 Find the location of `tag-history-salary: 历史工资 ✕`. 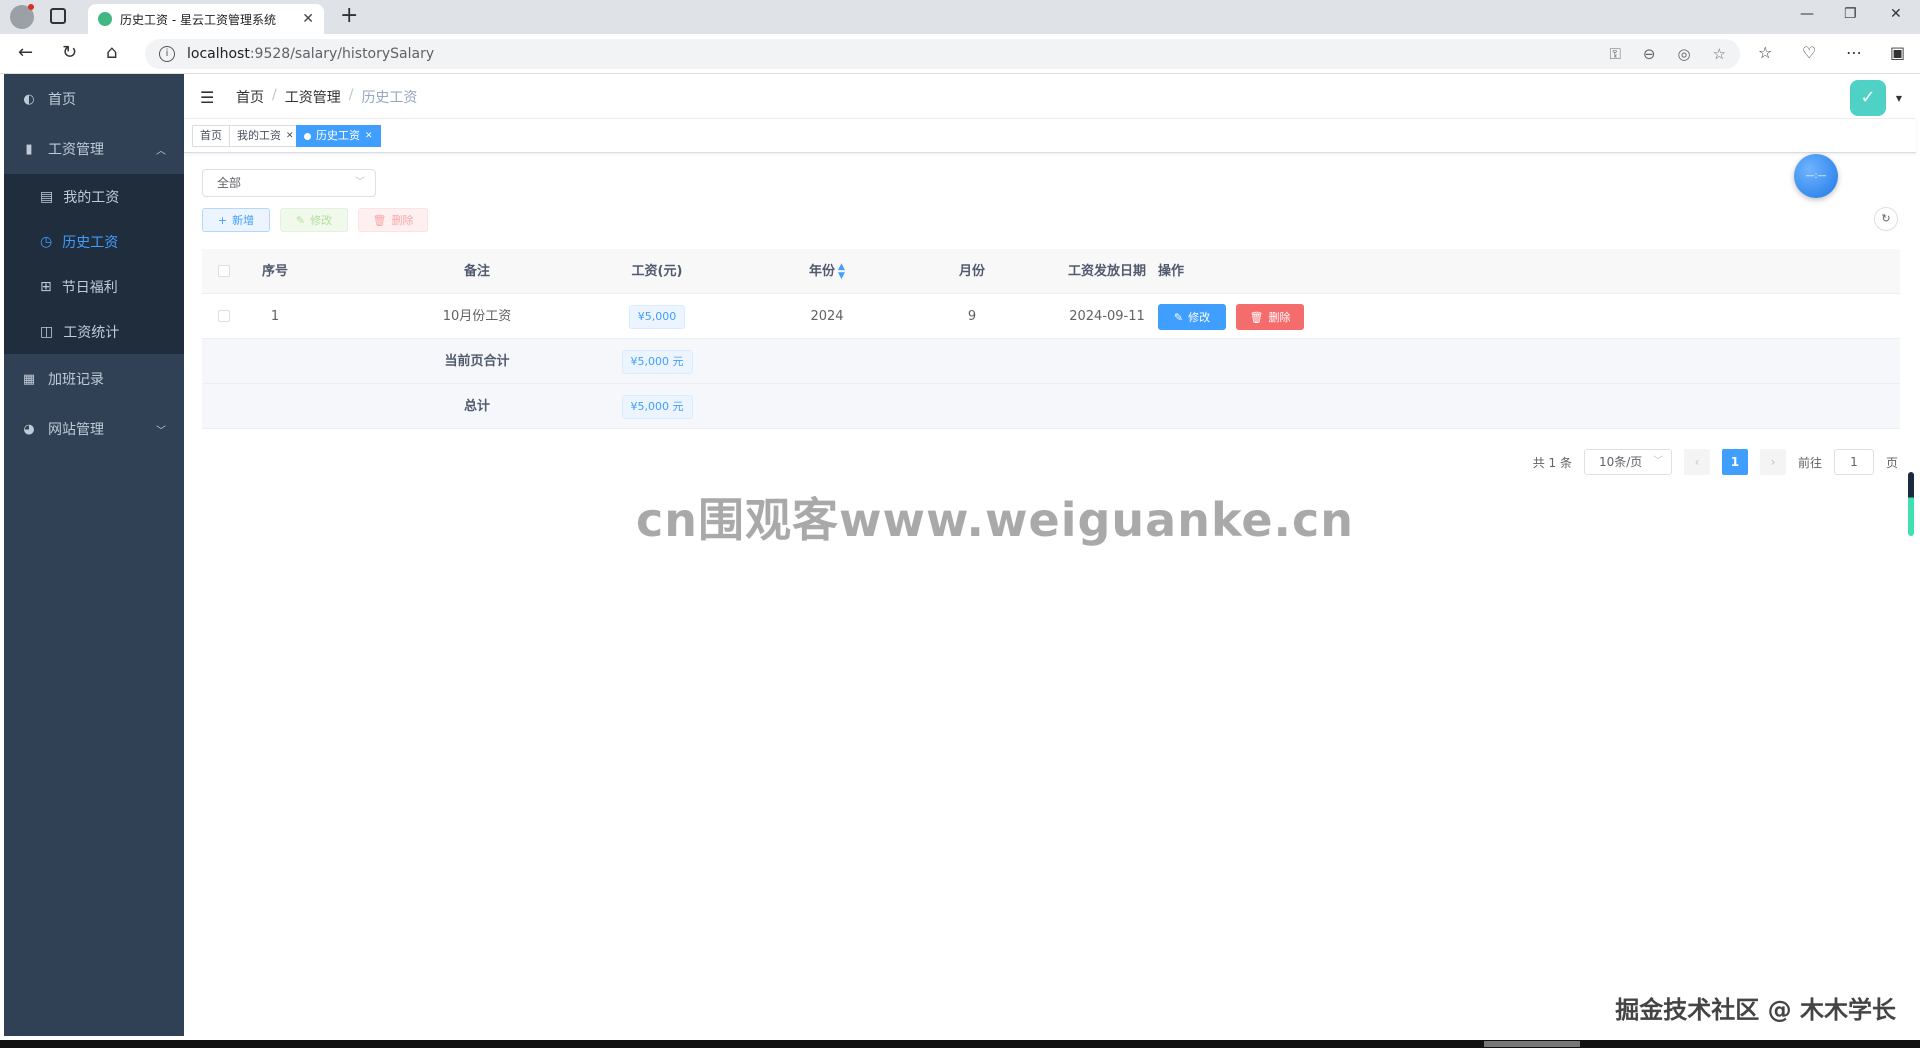

tag-history-salary: 历史工资 ✕ is located at coordinates (338, 136).